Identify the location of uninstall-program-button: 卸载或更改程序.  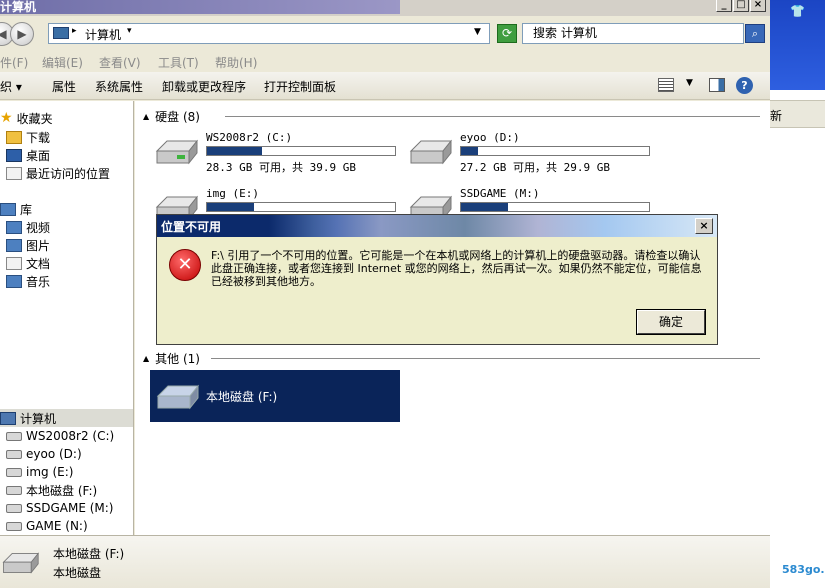
(204, 86).